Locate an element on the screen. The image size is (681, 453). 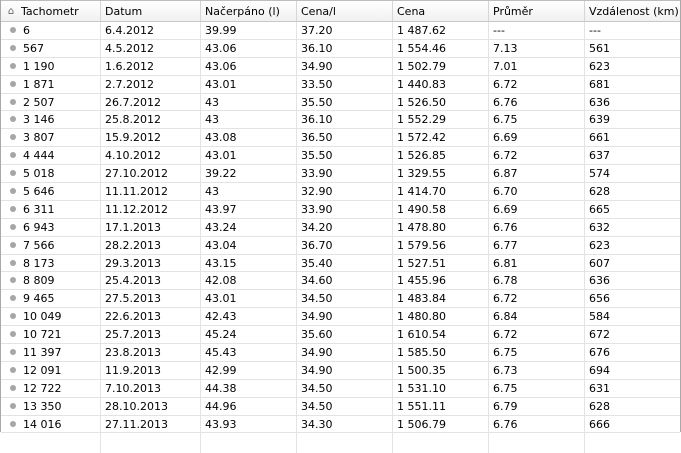
cell-prumer: 6.75 is located at coordinates (537, 352).